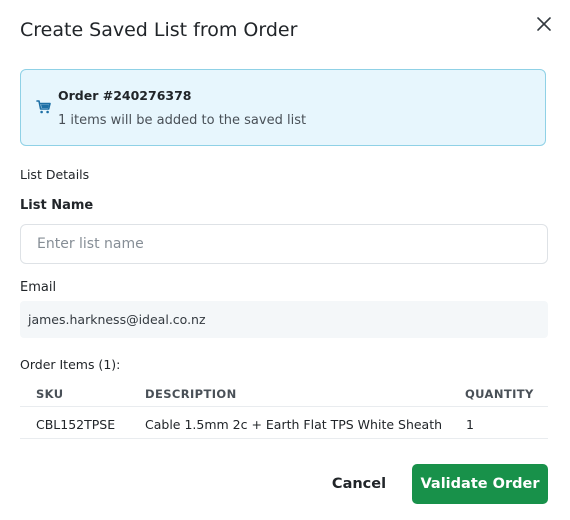 Image resolution: width=570 pixels, height=520 pixels. Describe the element at coordinates (182, 120) in the screenshot. I see `order-summary-text: 1 items will be added to the saved list` at that location.